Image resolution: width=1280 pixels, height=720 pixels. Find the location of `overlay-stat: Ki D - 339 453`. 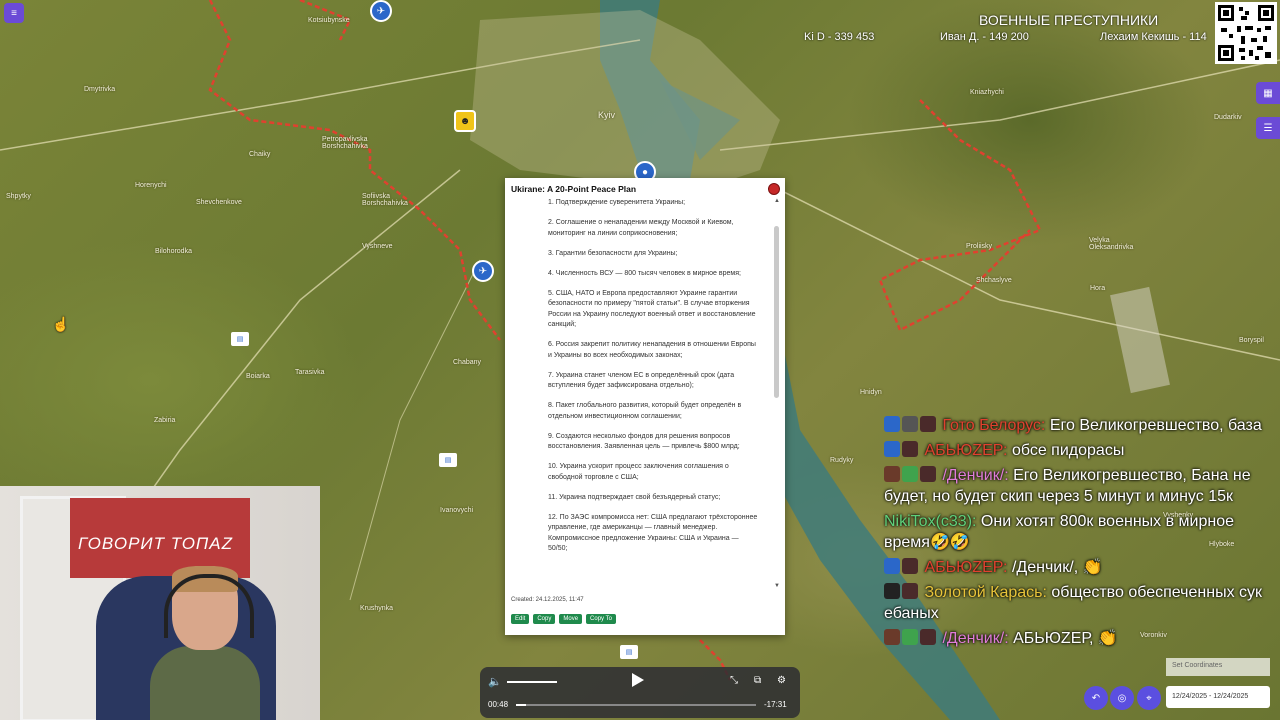

overlay-stat: Ki D - 339 453 is located at coordinates (839, 37).